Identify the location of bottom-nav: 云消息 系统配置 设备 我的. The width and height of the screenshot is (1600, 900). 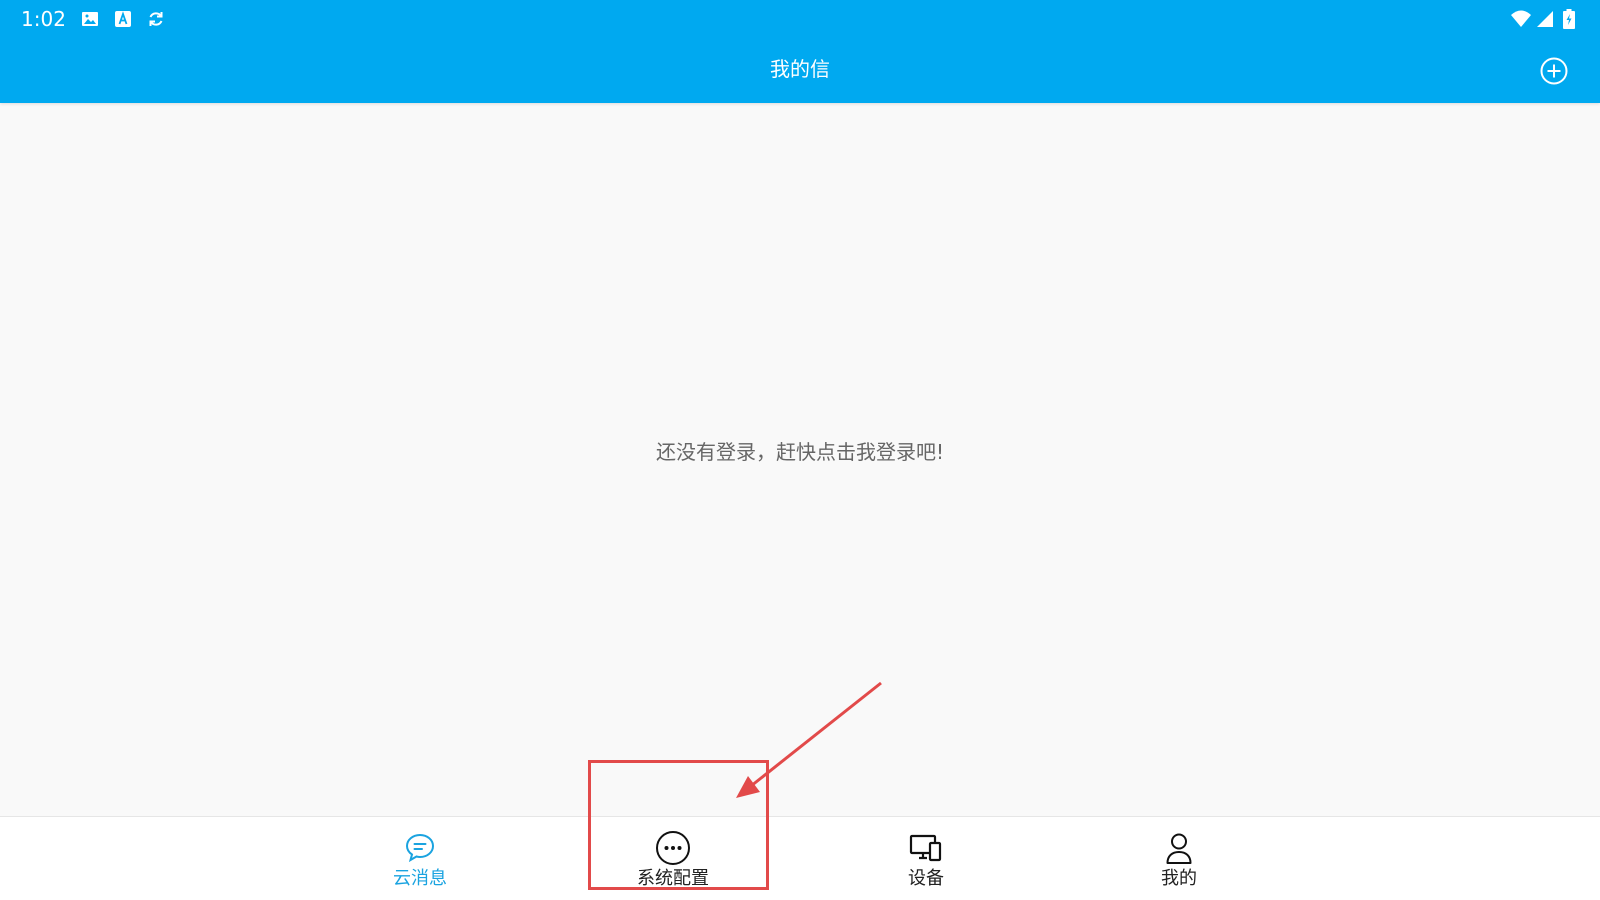
(800, 858).